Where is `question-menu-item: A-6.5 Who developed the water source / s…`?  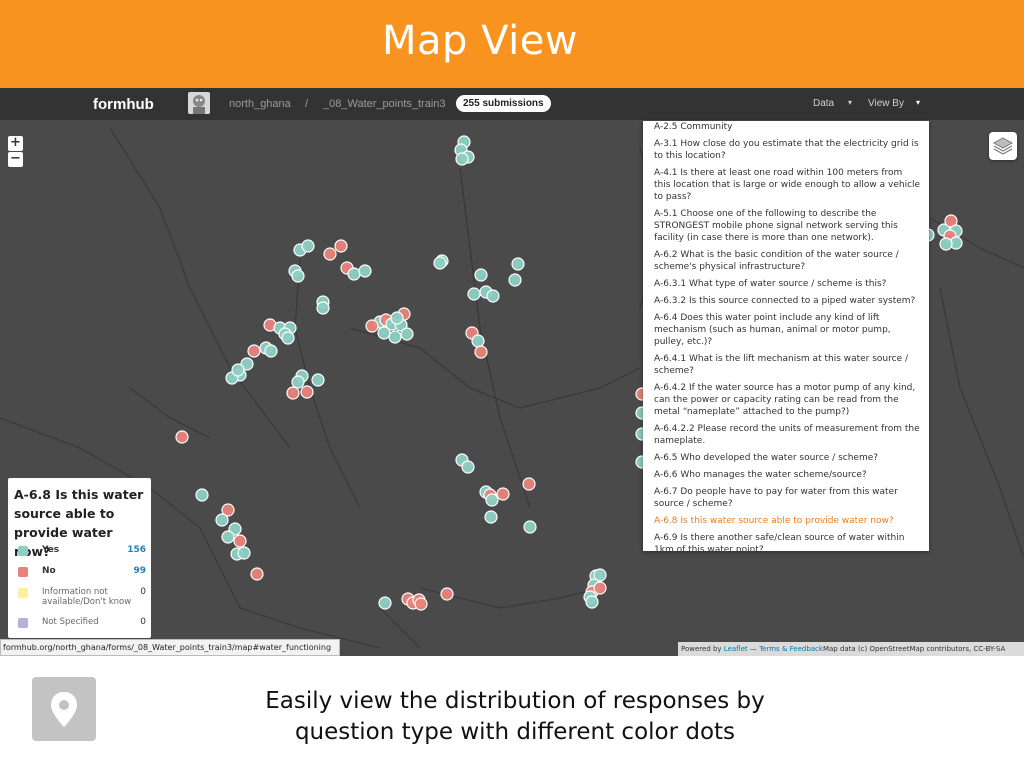 question-menu-item: A-6.5 Who developed the water source / s… is located at coordinates (787, 458).